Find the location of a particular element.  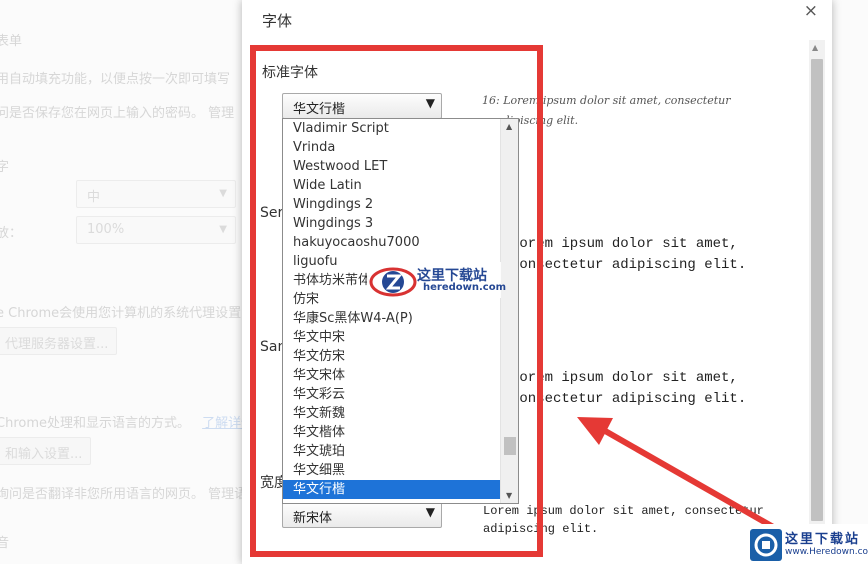

serif-font-preview-line2: consectetur adipiscing elit. is located at coordinates (629, 265).